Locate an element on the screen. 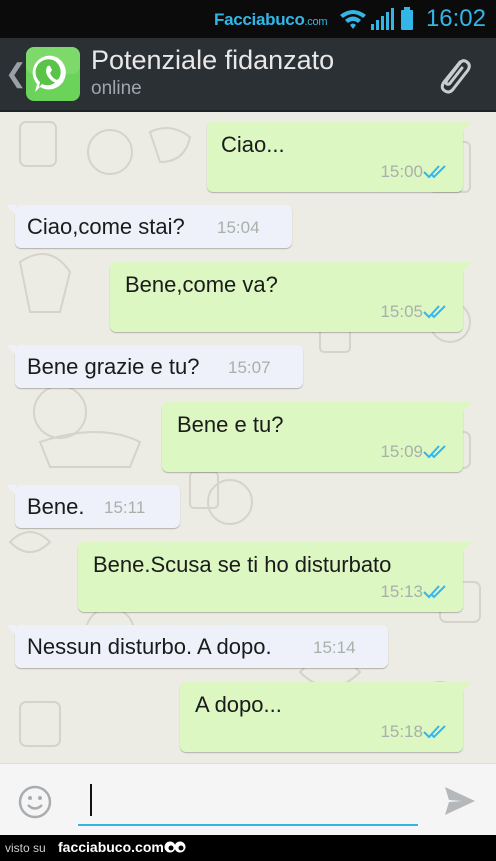  message-text: Bene e tu? is located at coordinates (230, 424).